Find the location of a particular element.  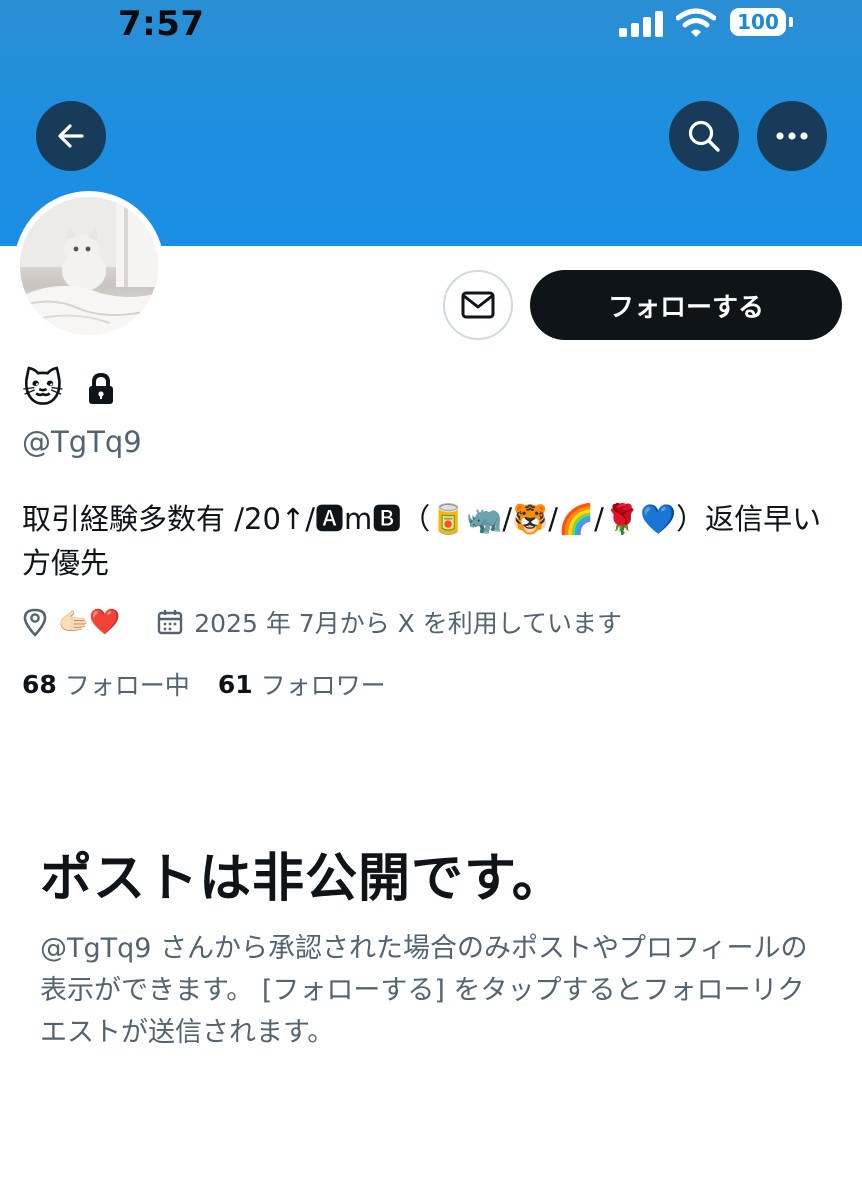

search-button is located at coordinates (704, 136).